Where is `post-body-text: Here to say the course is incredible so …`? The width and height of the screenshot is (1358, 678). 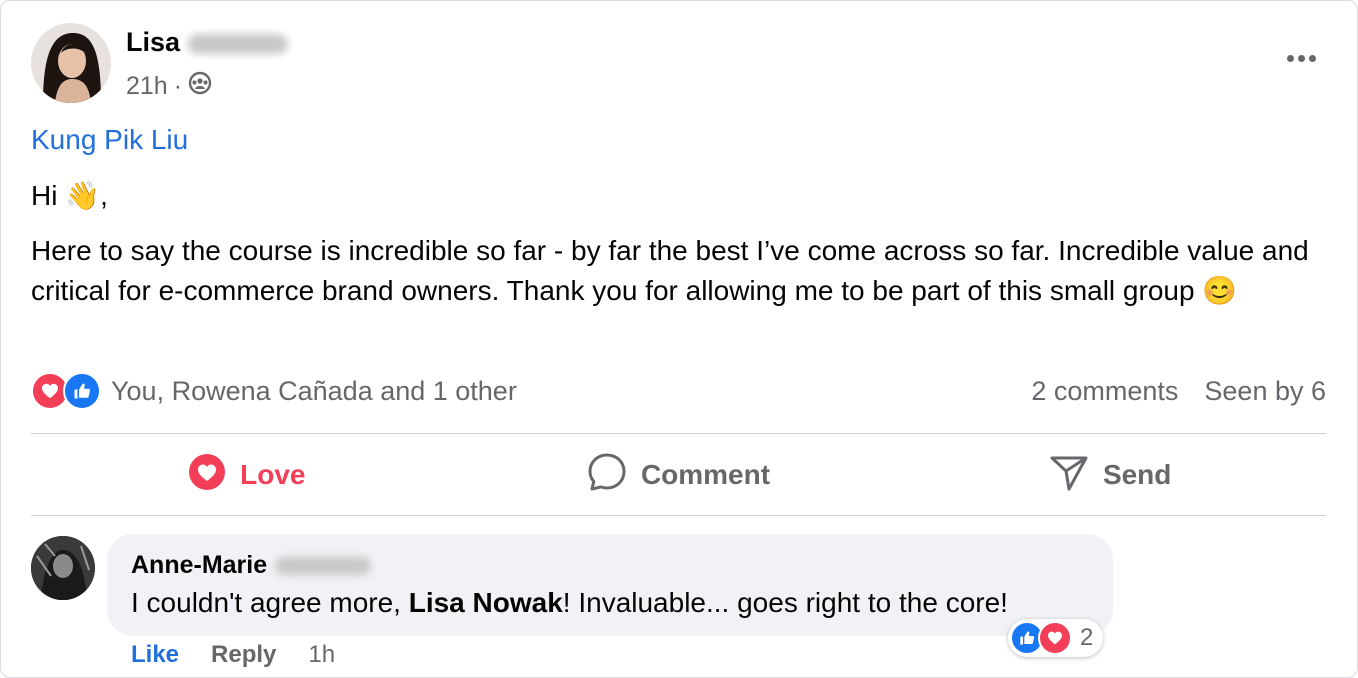
post-body-text: Here to say the course is incredible so … is located at coordinates (670, 270).